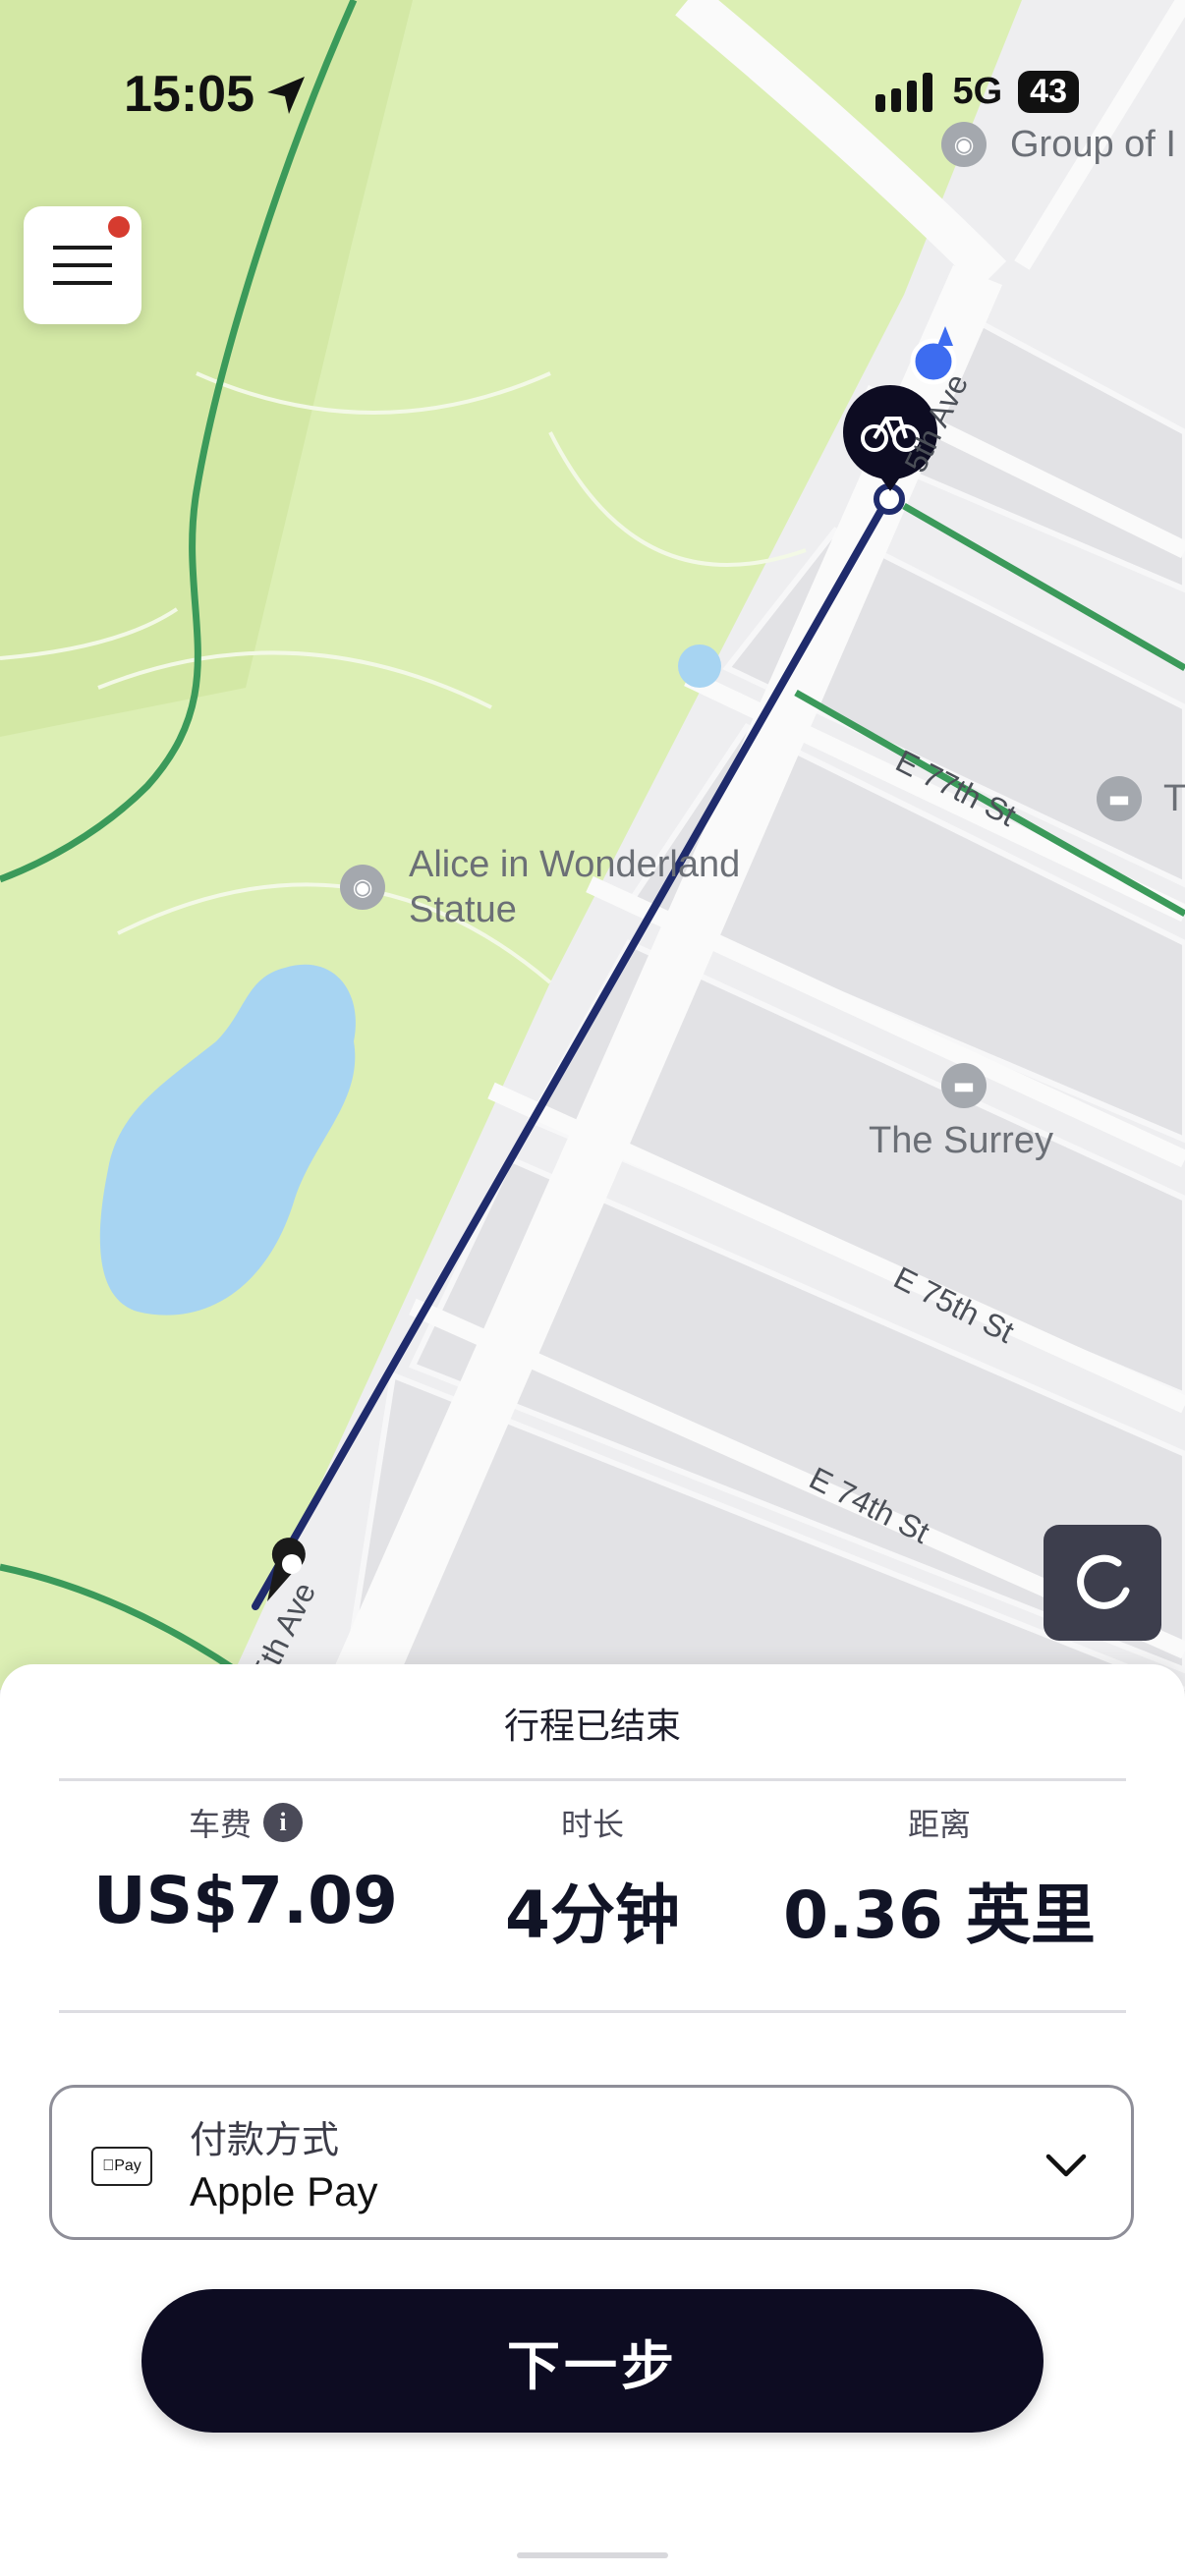  Describe the element at coordinates (890, 499) in the screenshot. I see `route-end-marker` at that location.